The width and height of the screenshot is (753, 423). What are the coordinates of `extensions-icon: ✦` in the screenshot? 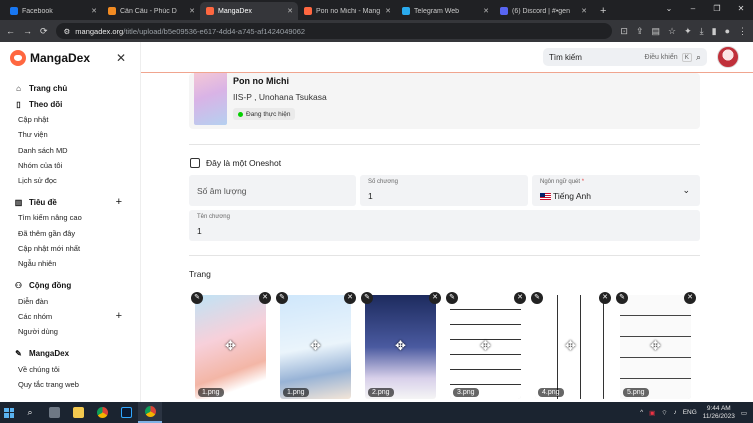 It's located at (688, 31).